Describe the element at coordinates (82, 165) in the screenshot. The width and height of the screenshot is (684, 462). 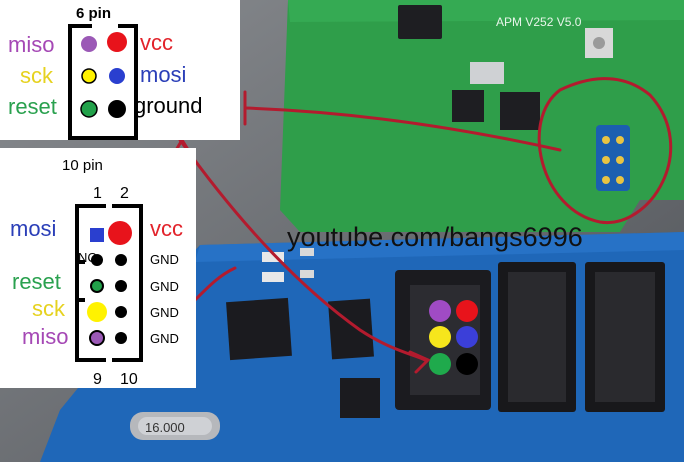
I see `ten-pin-title: 10 pin` at that location.